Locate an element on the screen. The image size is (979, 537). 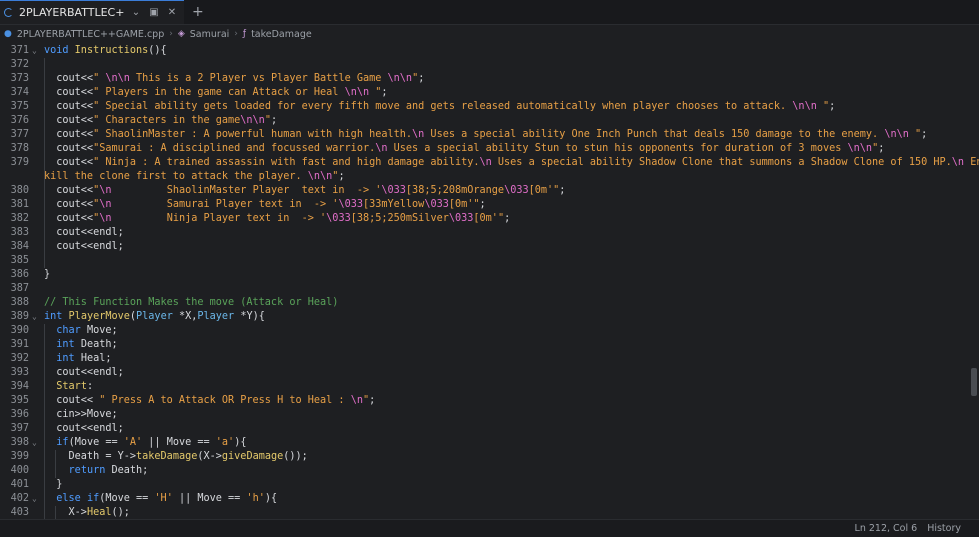
code-token: 'a' is located at coordinates (225, 442).